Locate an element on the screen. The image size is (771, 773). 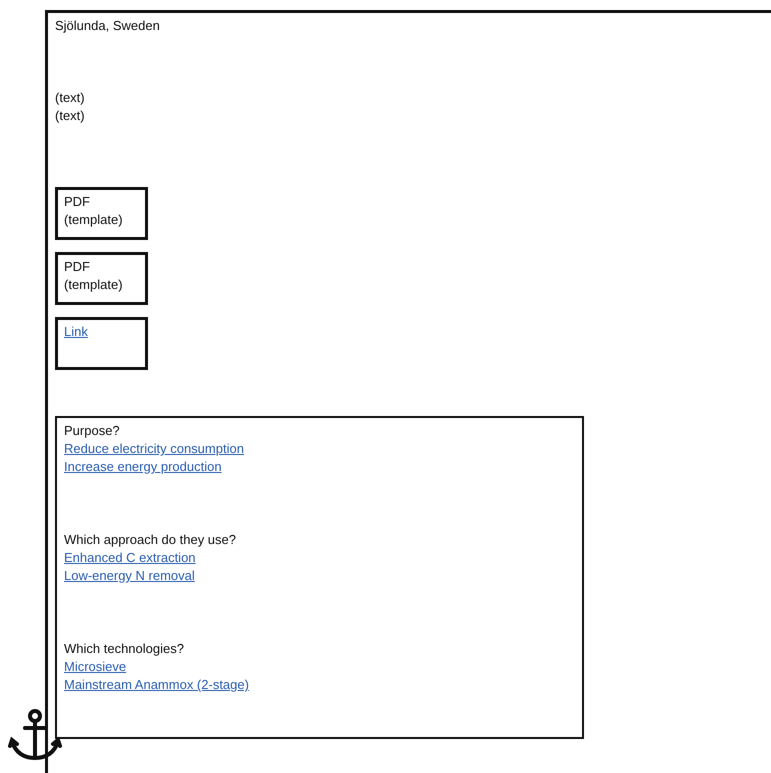
answer-link: Increase energy production is located at coordinates (143, 466).